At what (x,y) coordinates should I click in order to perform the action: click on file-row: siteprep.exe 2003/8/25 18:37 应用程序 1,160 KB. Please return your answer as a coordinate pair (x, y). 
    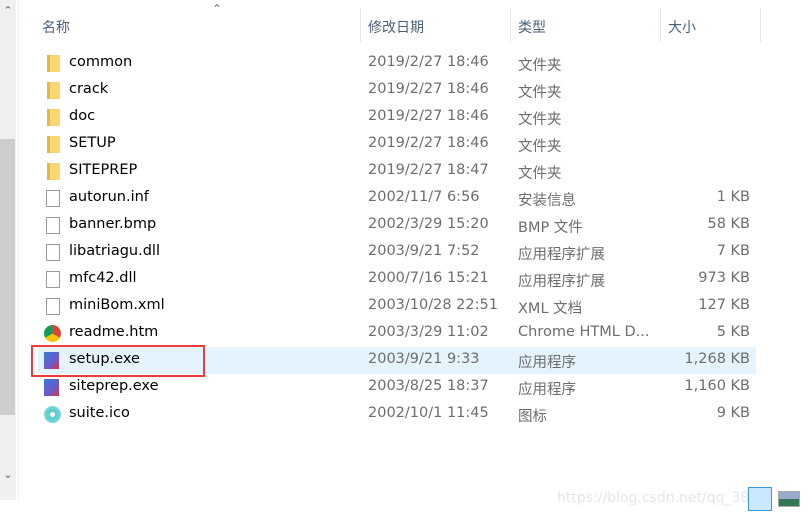
    Looking at the image, I should click on (397, 387).